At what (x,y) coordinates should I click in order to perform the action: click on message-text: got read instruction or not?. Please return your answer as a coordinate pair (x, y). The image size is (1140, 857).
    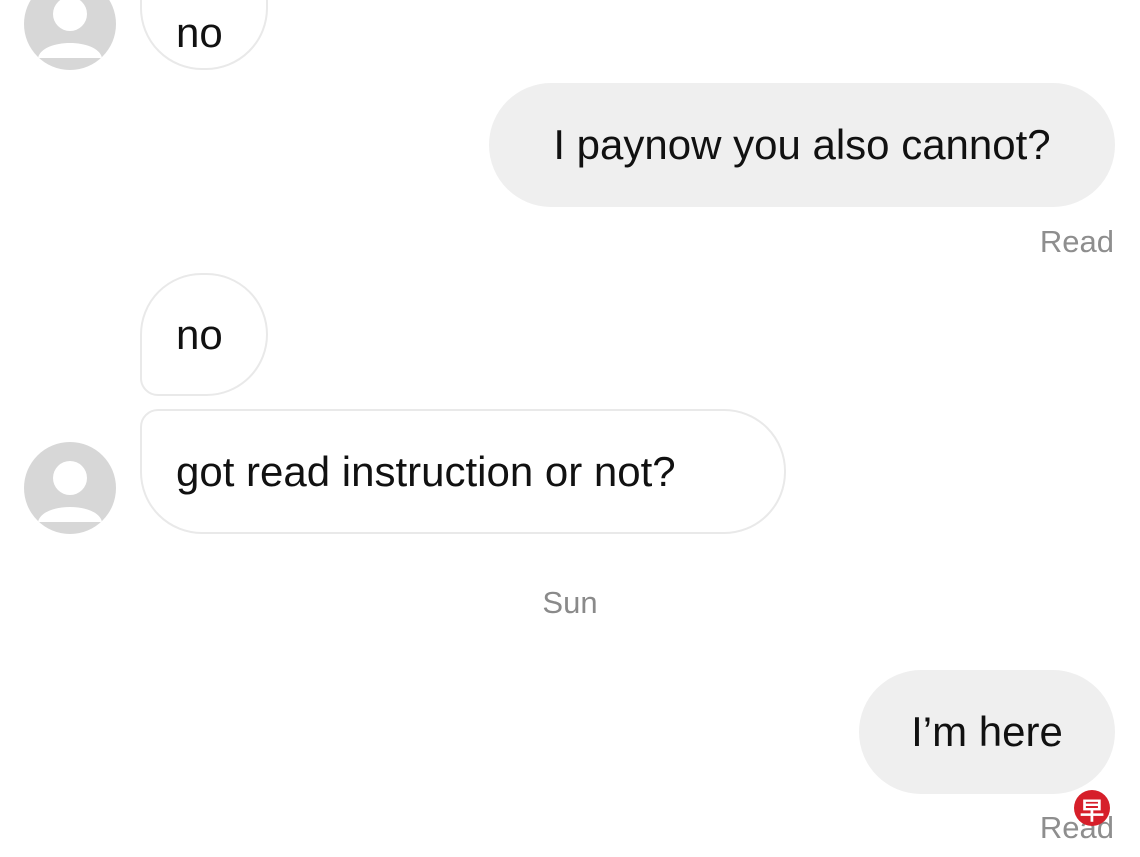
    Looking at the image, I should click on (426, 471).